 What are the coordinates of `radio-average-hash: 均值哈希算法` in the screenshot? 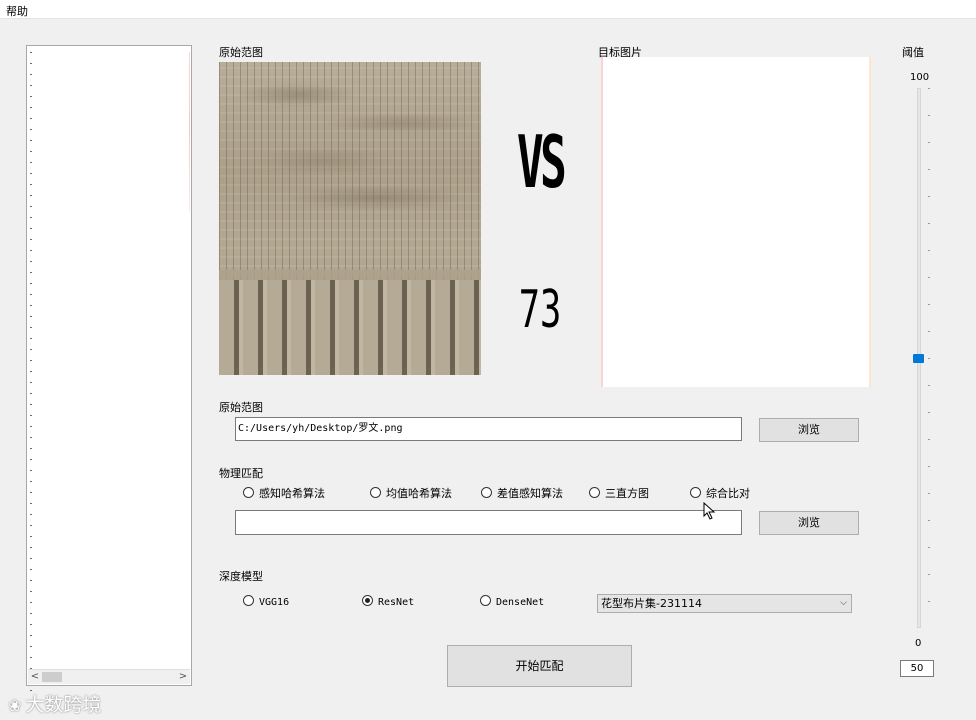 It's located at (411, 493).